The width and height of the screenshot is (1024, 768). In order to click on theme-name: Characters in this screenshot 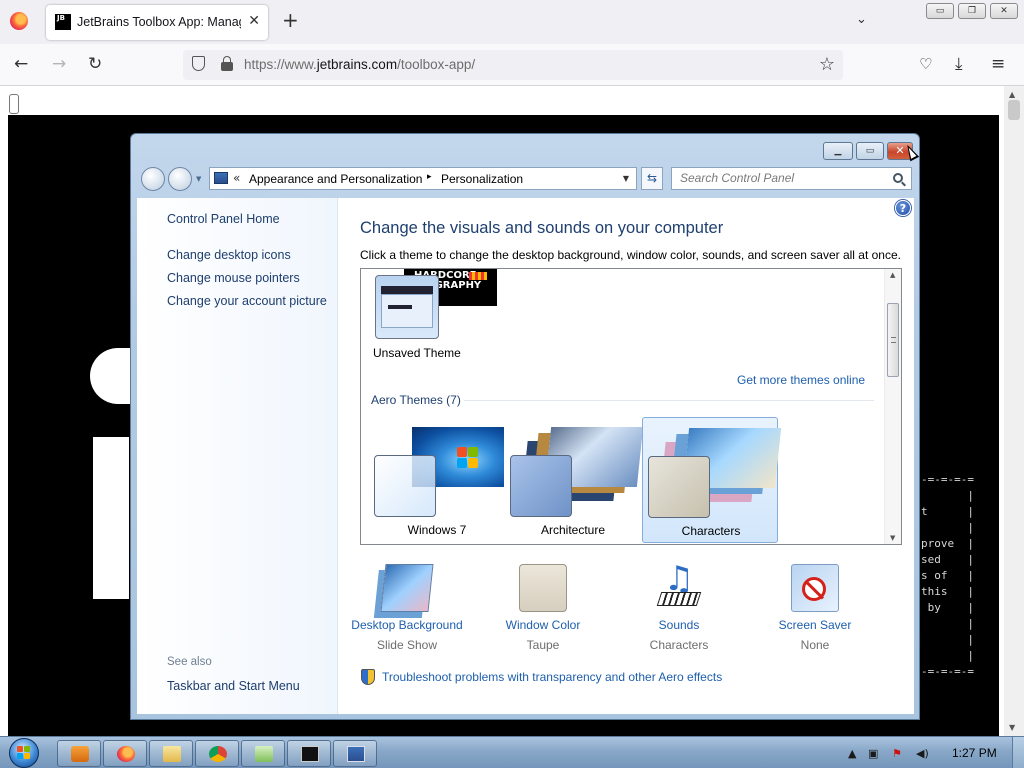, I will do `click(711, 531)`.